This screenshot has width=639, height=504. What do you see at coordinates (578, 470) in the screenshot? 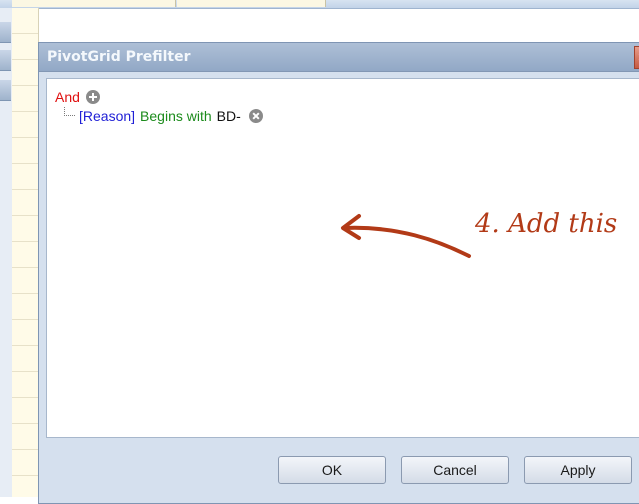
I see `apply-button: Apply` at bounding box center [578, 470].